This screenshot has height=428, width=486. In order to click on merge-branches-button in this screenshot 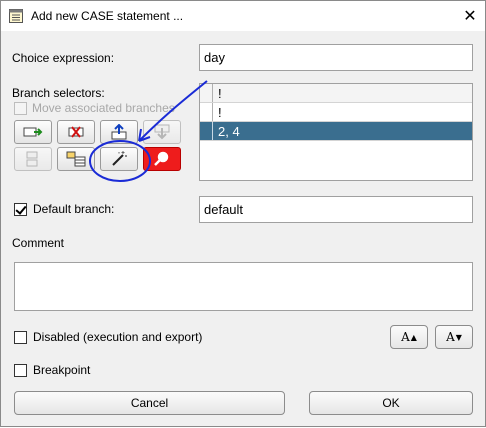, I will do `click(33, 159)`.